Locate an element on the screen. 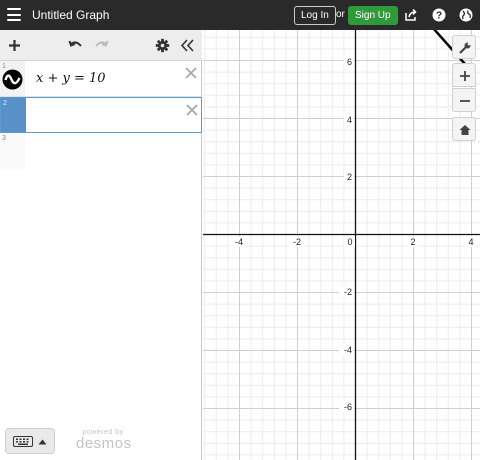 The height and width of the screenshot is (460, 480). or-label: or is located at coordinates (340, 14).